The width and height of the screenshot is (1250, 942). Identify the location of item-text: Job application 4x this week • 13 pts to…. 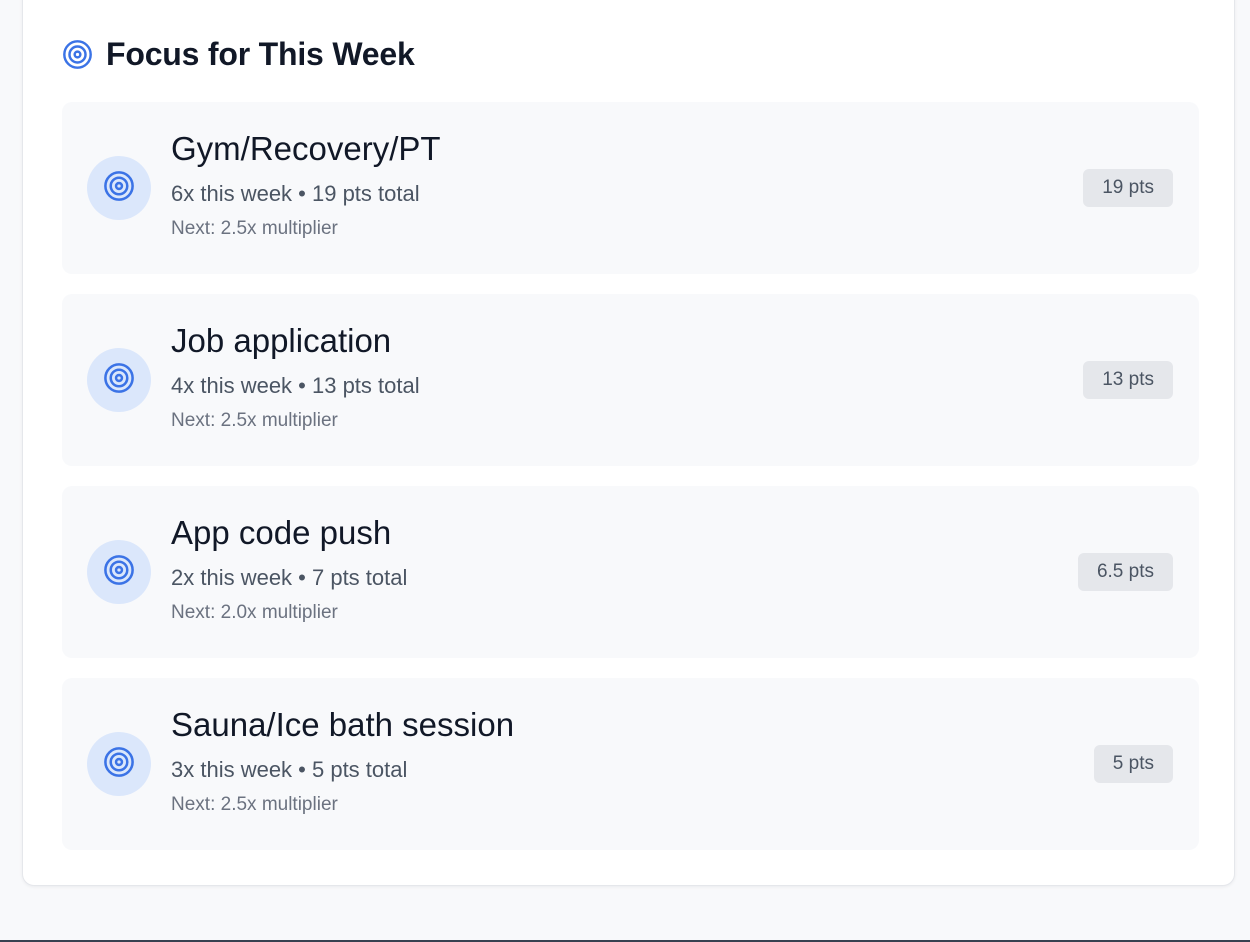
(295, 377).